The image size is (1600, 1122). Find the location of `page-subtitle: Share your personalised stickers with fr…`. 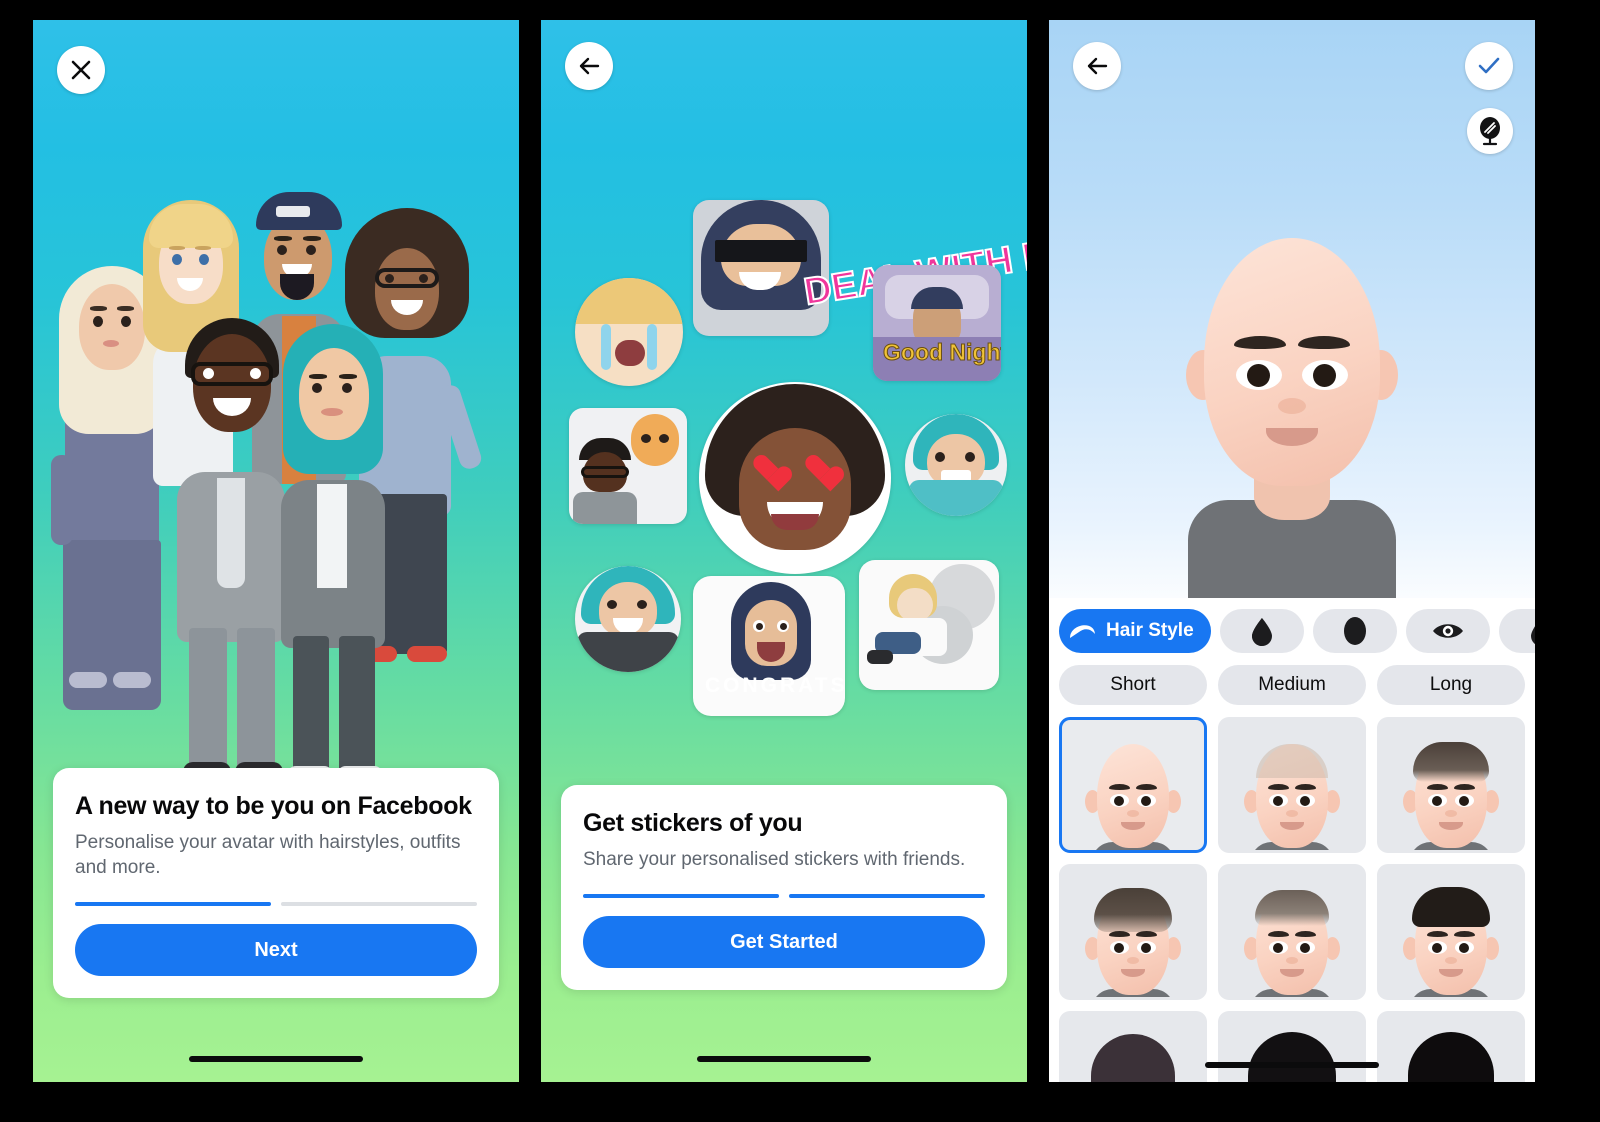

page-subtitle: Share your personalised stickers with fr… is located at coordinates (774, 859).